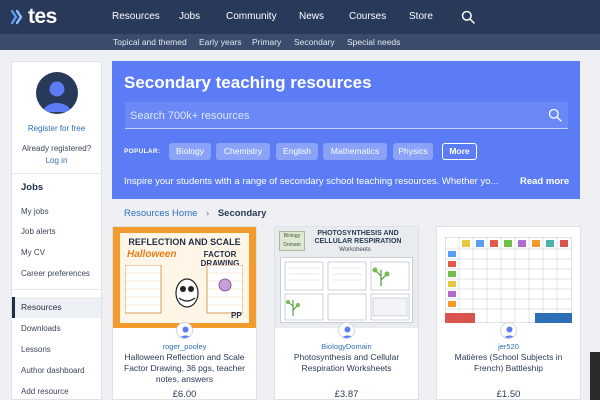  Describe the element at coordinates (56, 161) in the screenshot. I see `login-link: Log in` at that location.